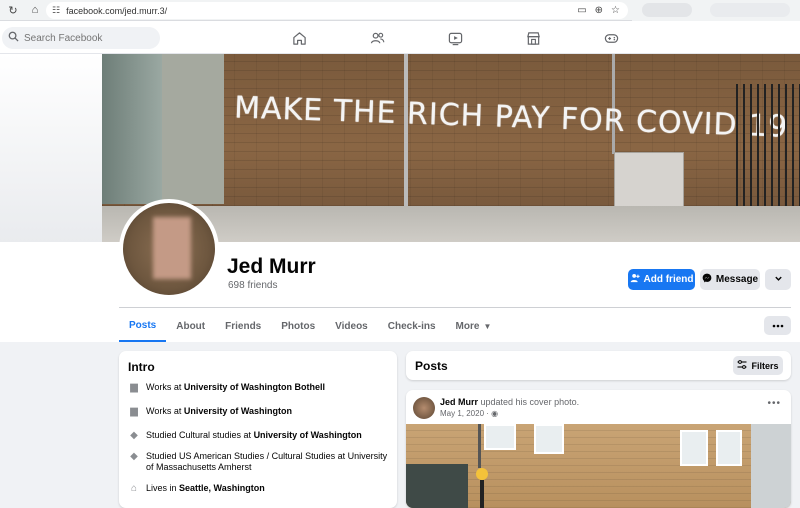 The width and height of the screenshot is (800, 508). What do you see at coordinates (424, 408) in the screenshot?
I see `post-author-avatar` at bounding box center [424, 408].